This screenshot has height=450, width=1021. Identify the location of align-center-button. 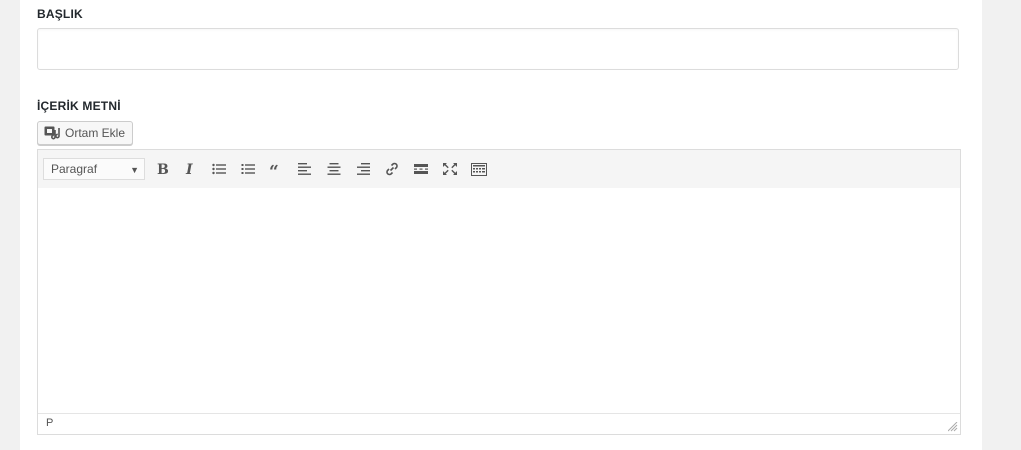
(334, 169).